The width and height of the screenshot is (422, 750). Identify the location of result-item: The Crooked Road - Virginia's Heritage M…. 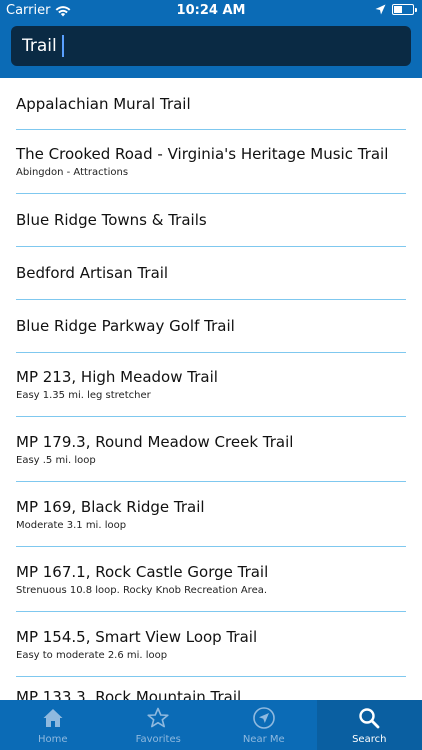
(211, 162).